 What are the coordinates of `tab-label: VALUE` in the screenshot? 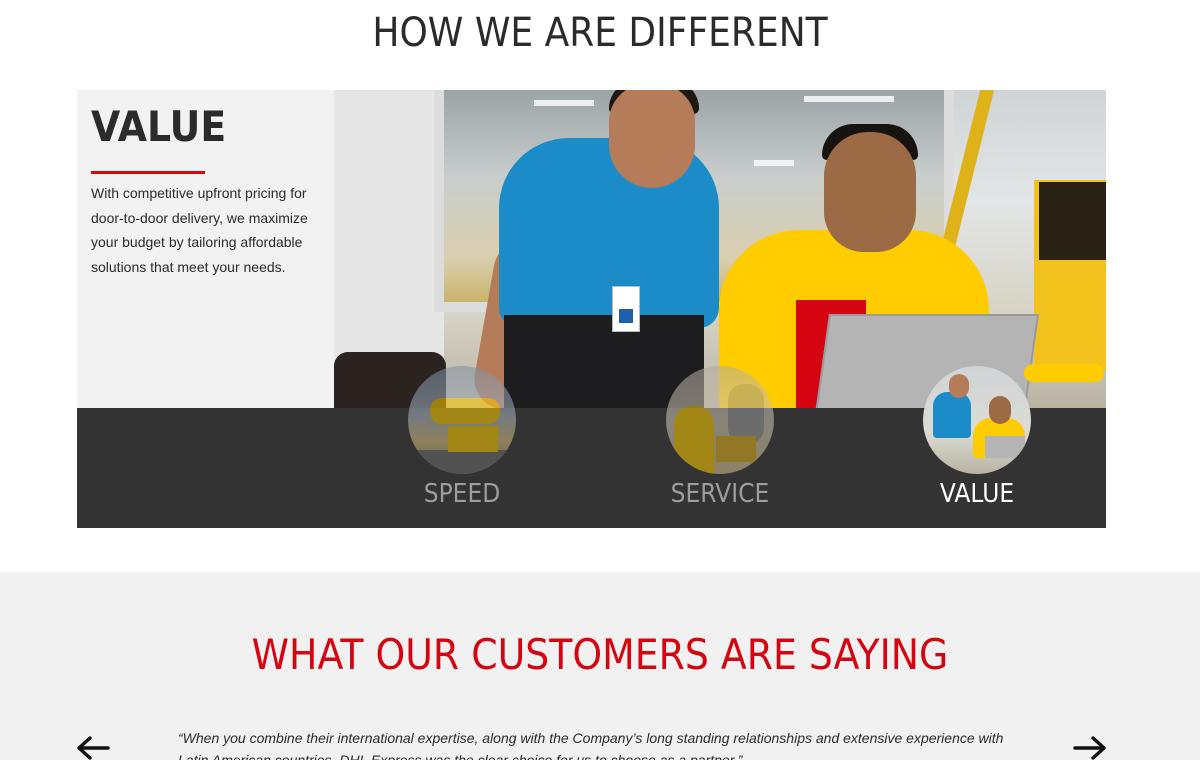 It's located at (977, 494).